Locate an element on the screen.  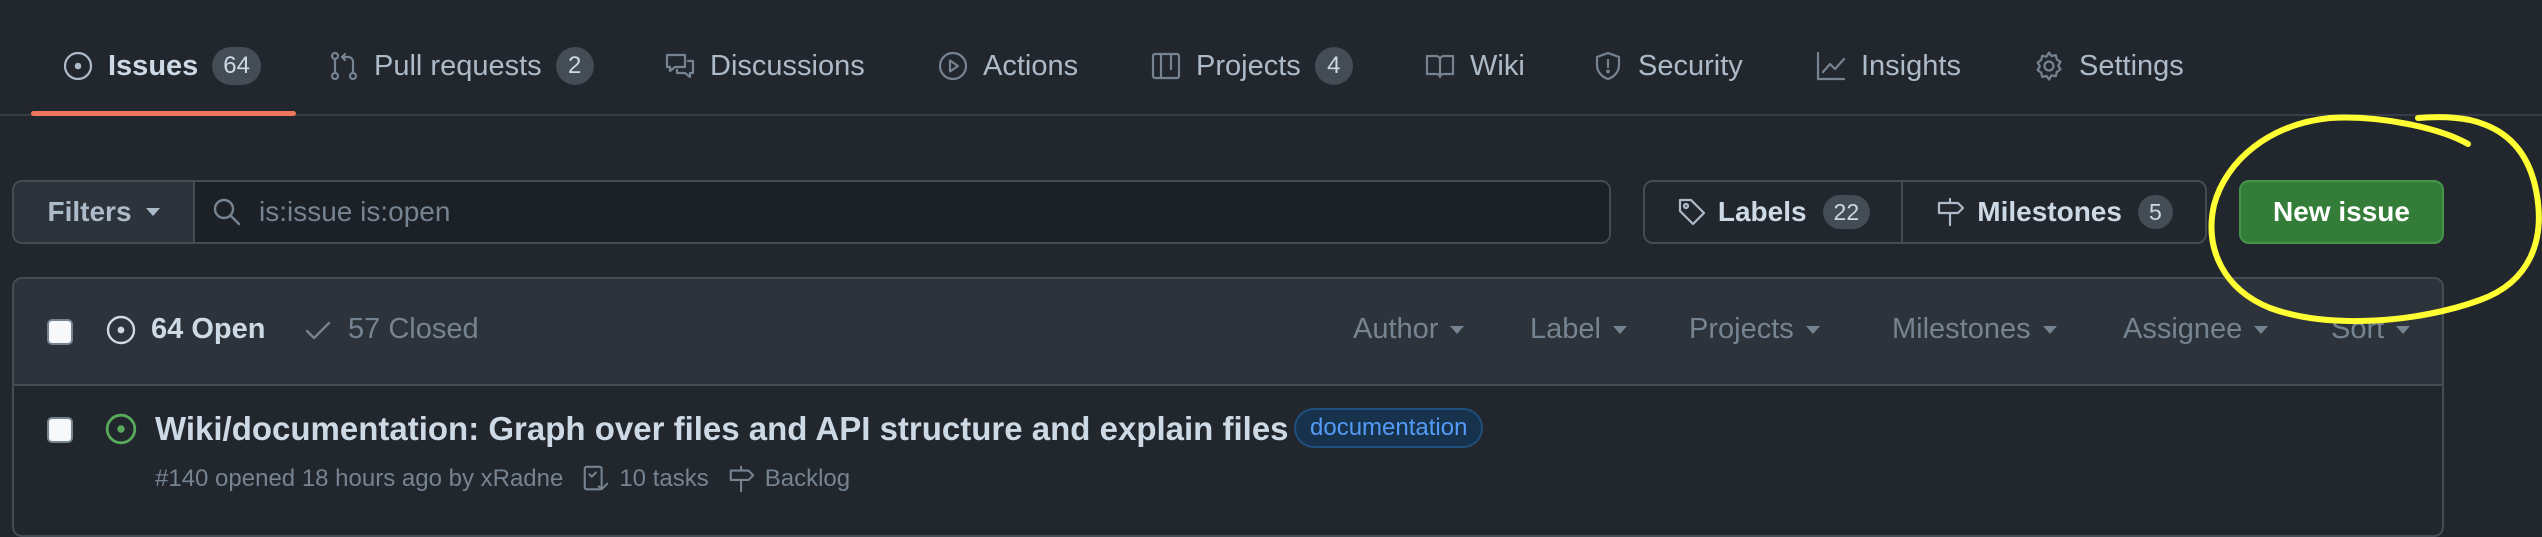
tab-insights: Insights is located at coordinates (1888, 66).